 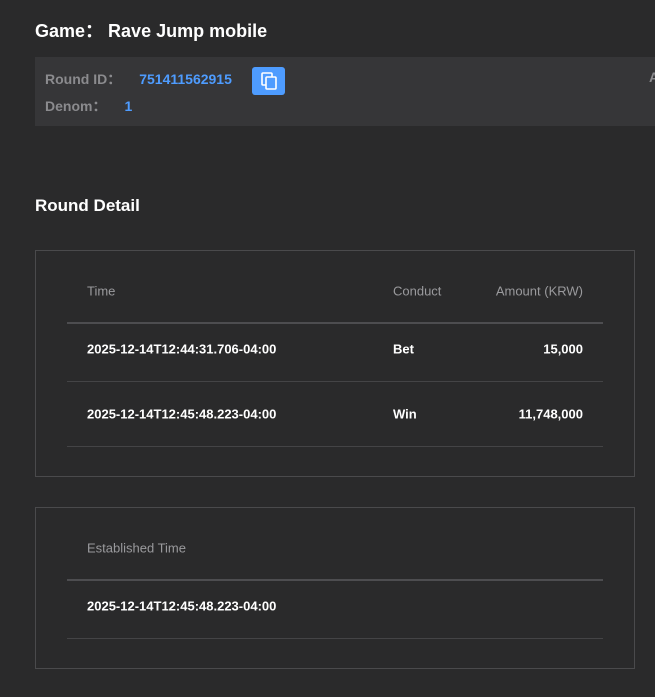 I want to click on table-row: 2025-12-14T12:44:31.706-04:00 Bet 15,000, so click(x=335, y=349).